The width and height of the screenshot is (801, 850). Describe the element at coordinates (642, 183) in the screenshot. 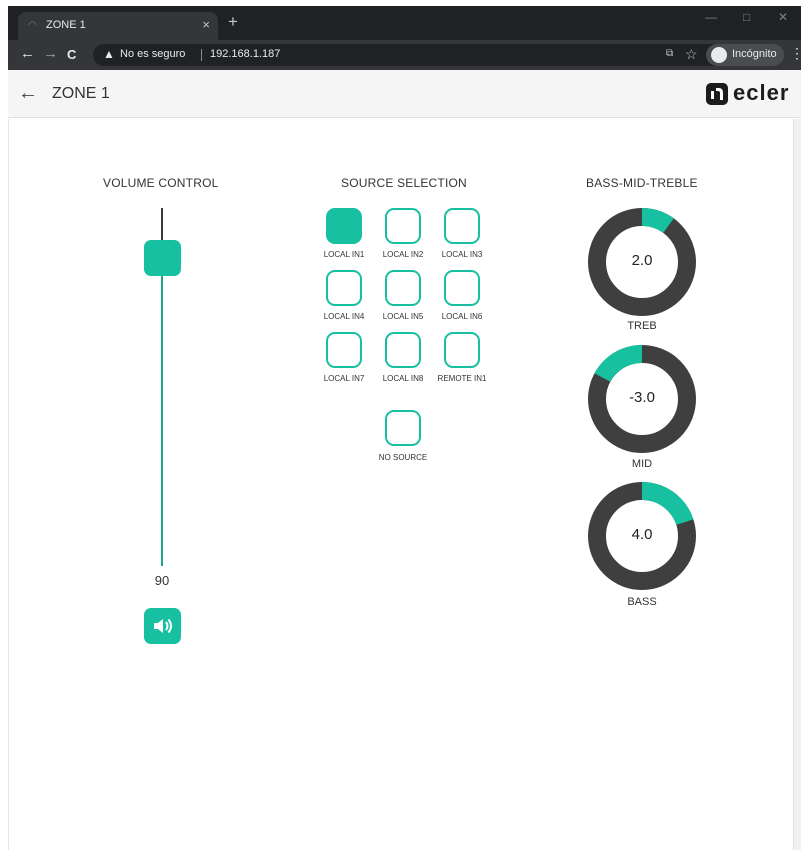

I see `eq-title: BASS-MID-TREBLE` at that location.